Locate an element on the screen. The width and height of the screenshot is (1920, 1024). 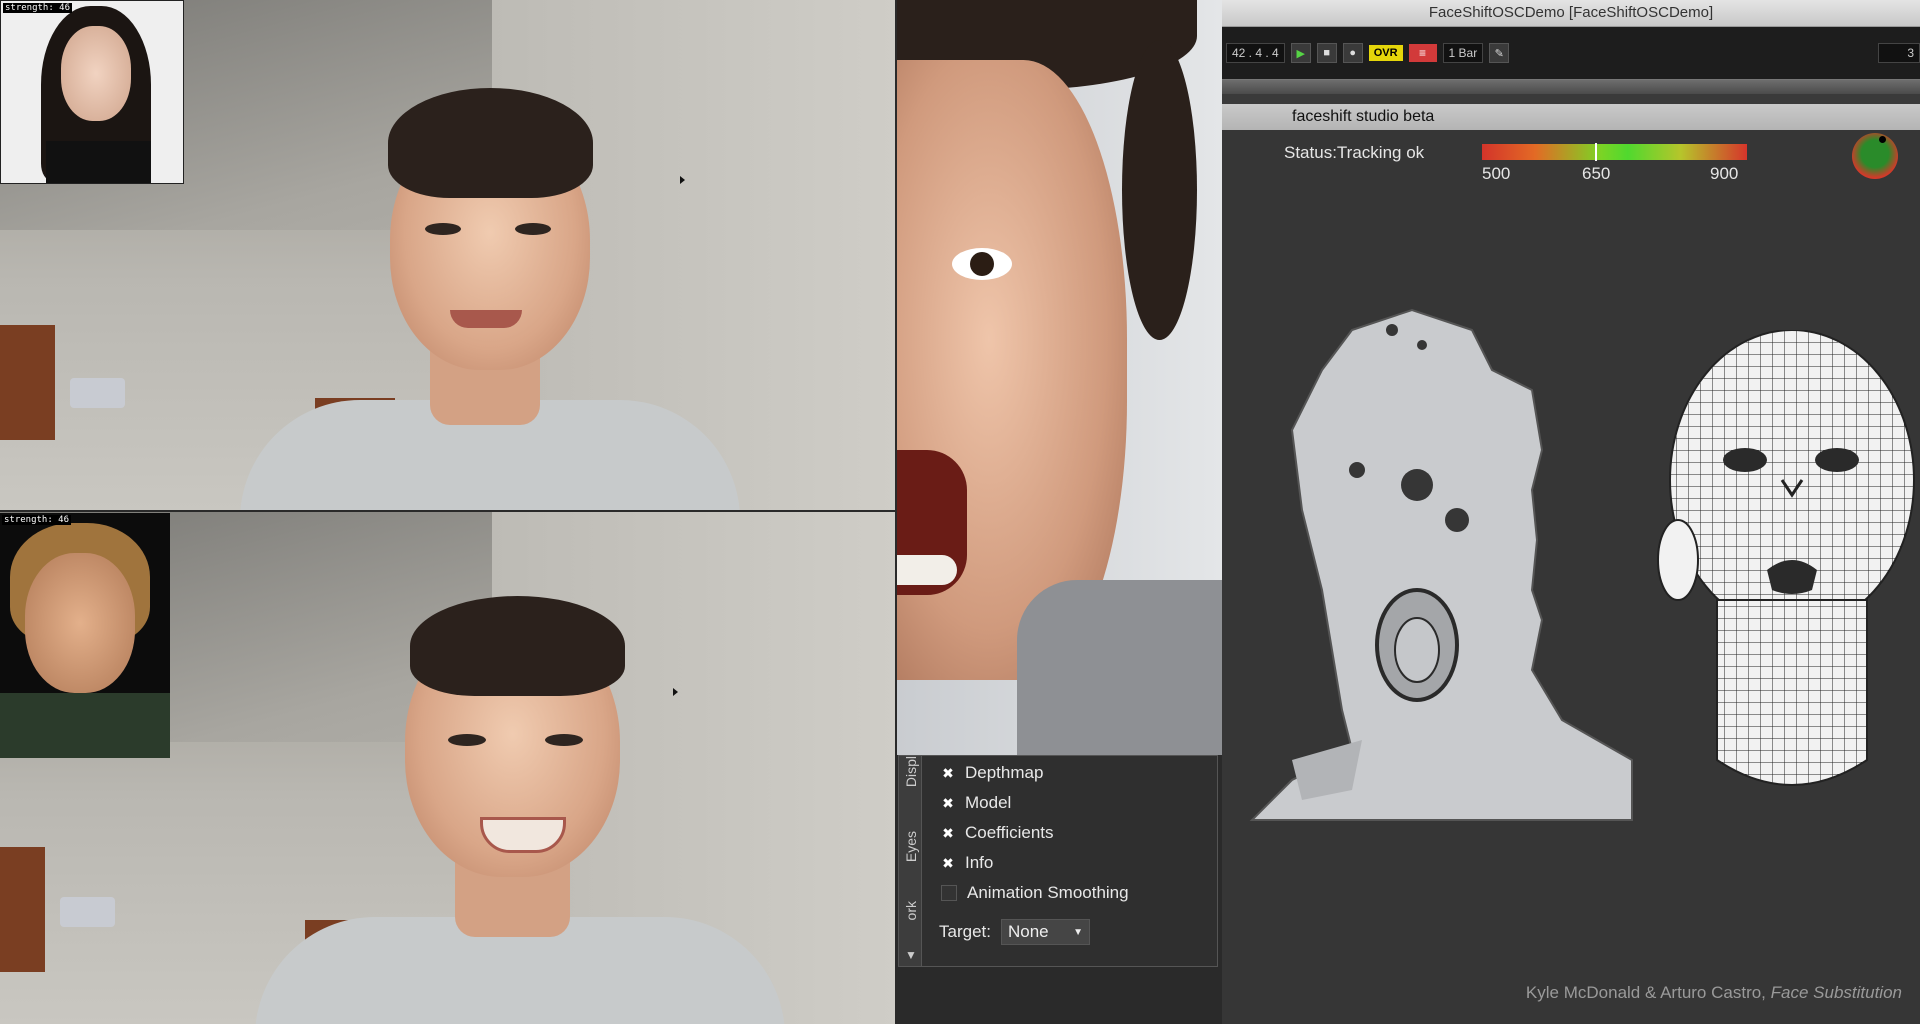
menu-button: ≡ is located at coordinates (1422, 53).